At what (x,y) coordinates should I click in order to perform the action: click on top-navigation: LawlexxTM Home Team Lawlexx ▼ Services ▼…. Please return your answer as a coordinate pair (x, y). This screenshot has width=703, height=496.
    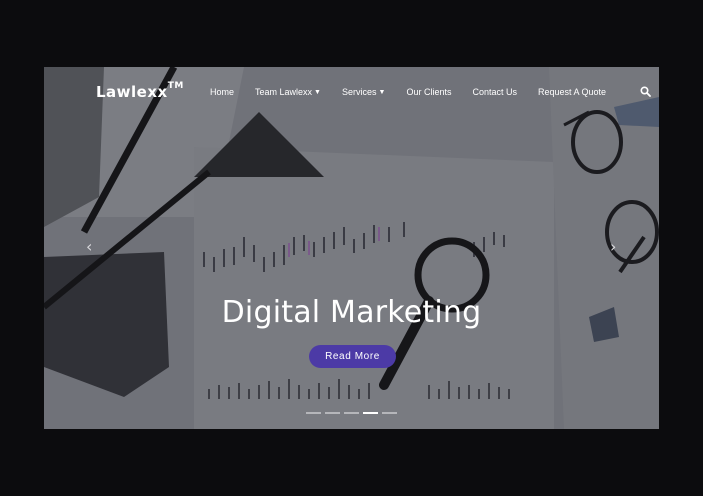
    Looking at the image, I should click on (351, 92).